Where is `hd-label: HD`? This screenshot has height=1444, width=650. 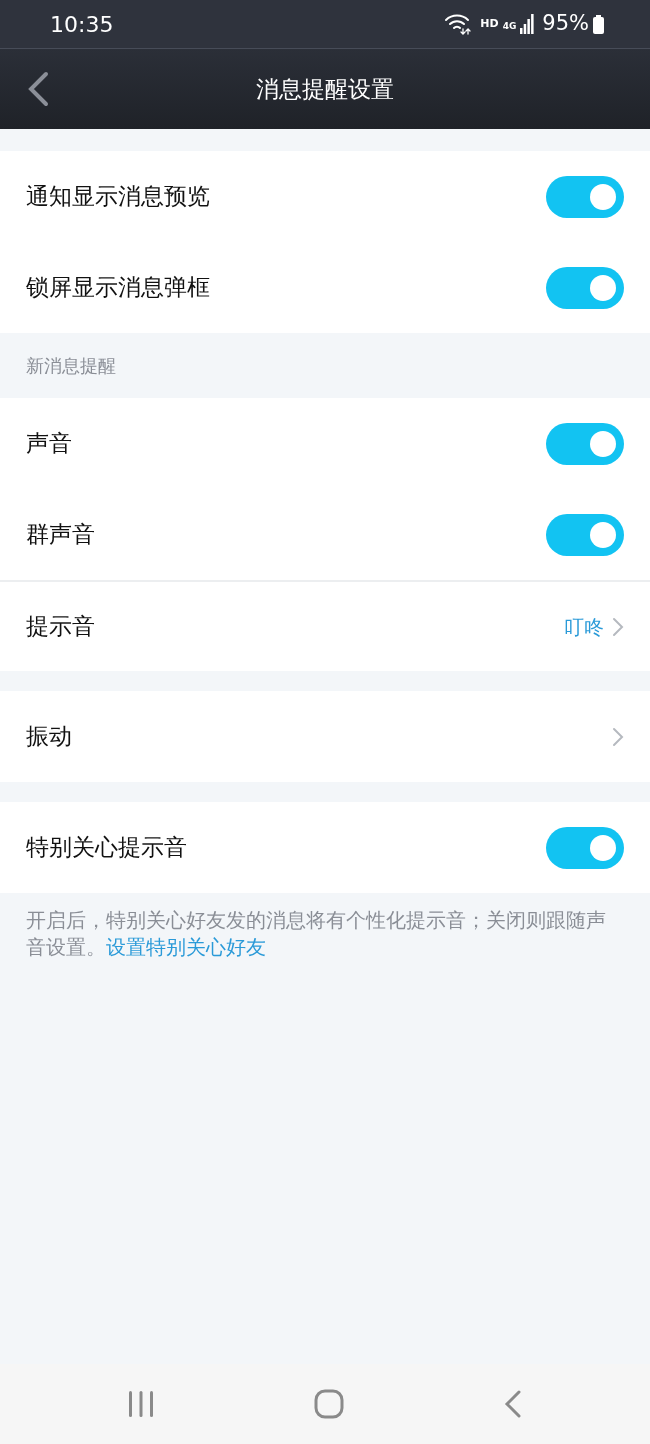
hd-label: HD is located at coordinates (489, 23).